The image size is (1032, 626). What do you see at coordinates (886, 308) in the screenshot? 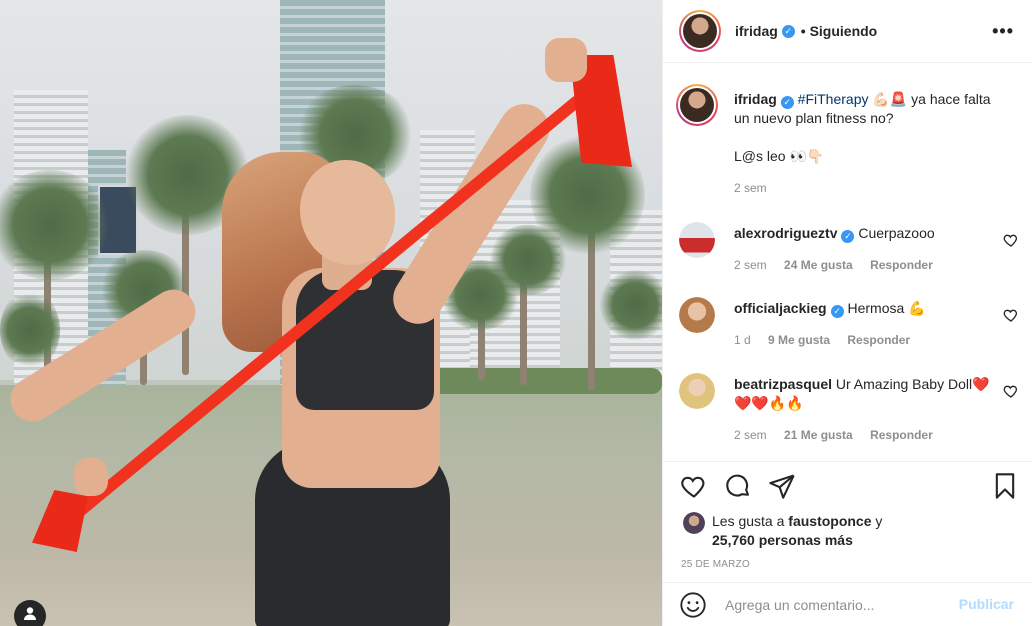
I see `comment-text: Hermosa 💪` at bounding box center [886, 308].